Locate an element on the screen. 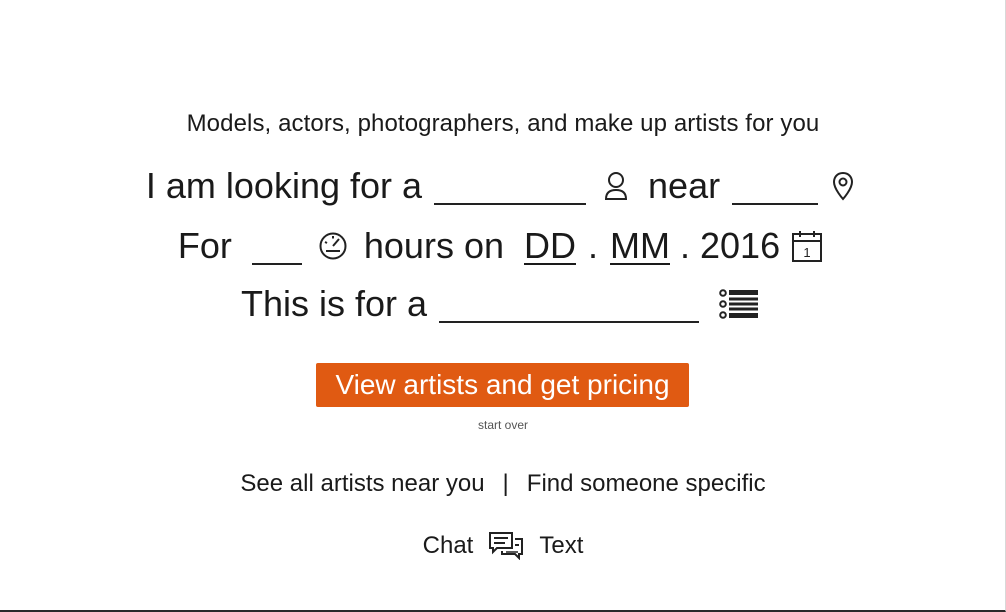 The width and height of the screenshot is (1006, 612). start-over-link: start over is located at coordinates (503, 425).